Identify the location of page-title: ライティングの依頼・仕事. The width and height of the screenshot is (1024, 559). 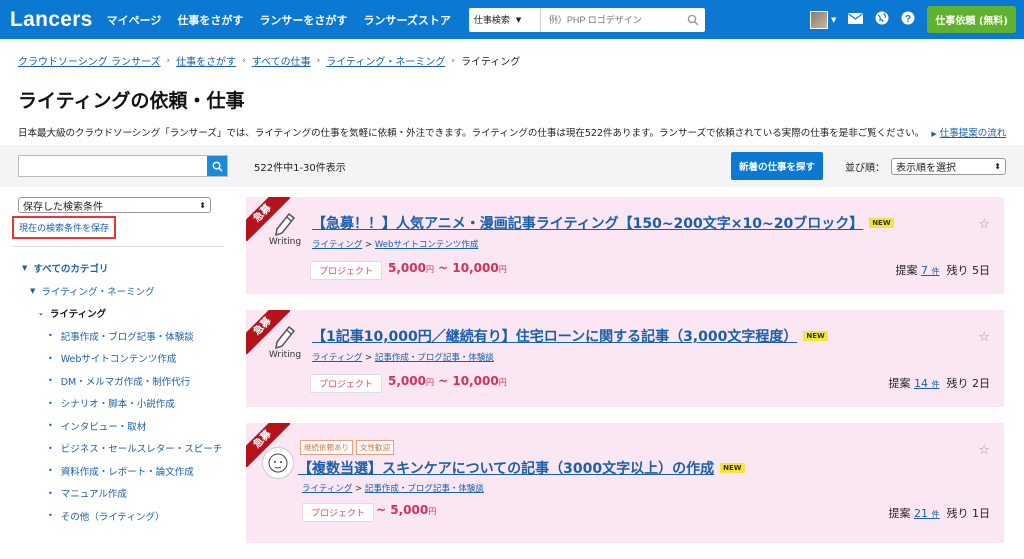
(131, 101).